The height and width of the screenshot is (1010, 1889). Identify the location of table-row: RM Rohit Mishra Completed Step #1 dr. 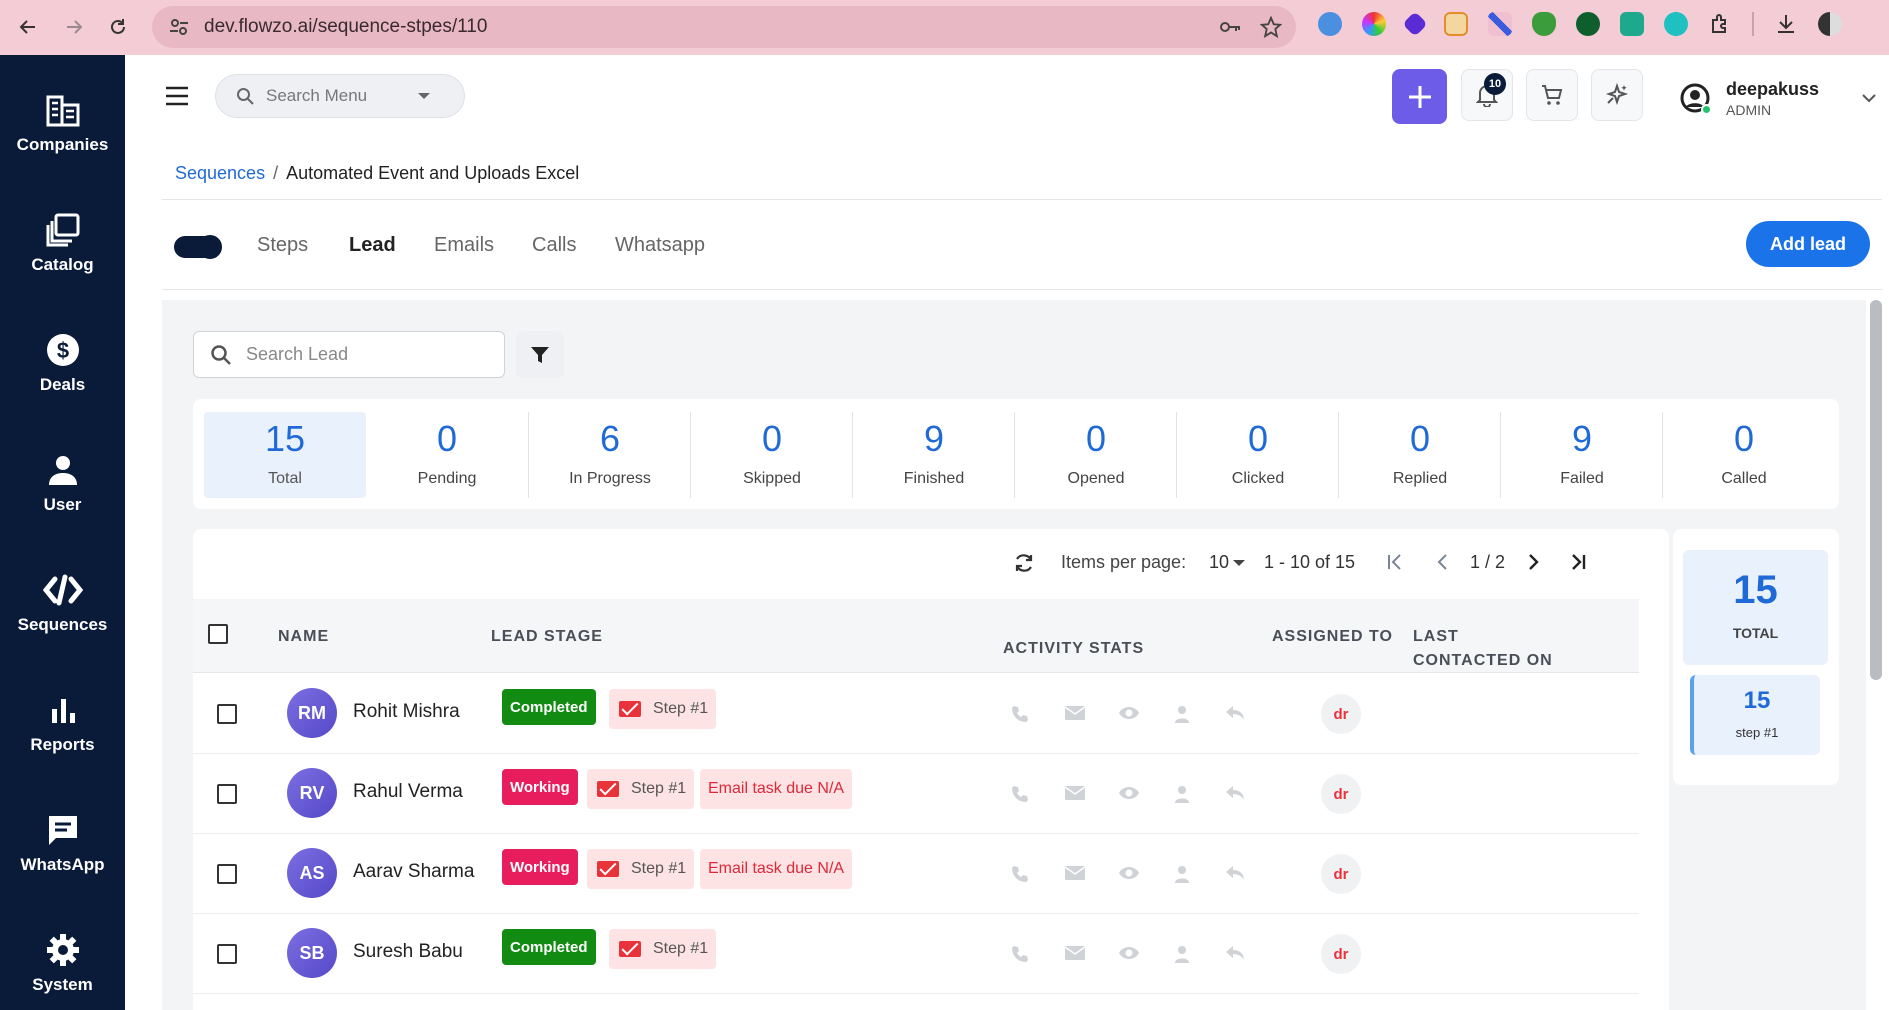
(916, 714).